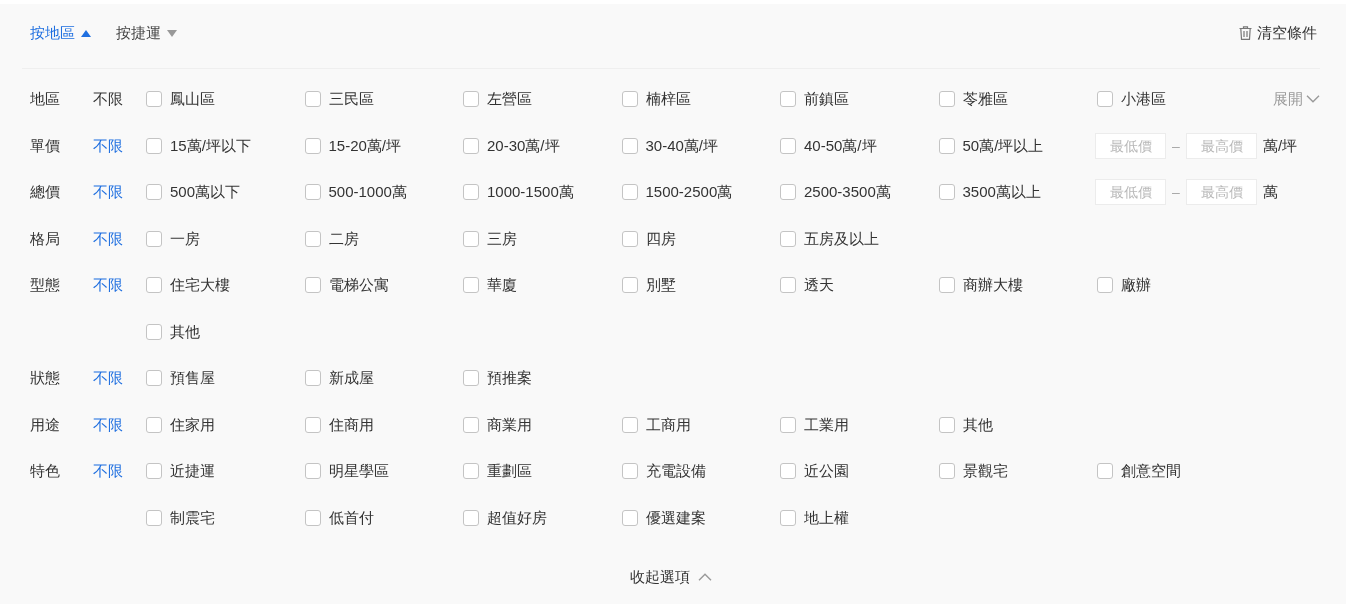 The height and width of the screenshot is (604, 1346). Describe the element at coordinates (992, 285) in the screenshot. I see `option-label: 商辦大樓` at that location.